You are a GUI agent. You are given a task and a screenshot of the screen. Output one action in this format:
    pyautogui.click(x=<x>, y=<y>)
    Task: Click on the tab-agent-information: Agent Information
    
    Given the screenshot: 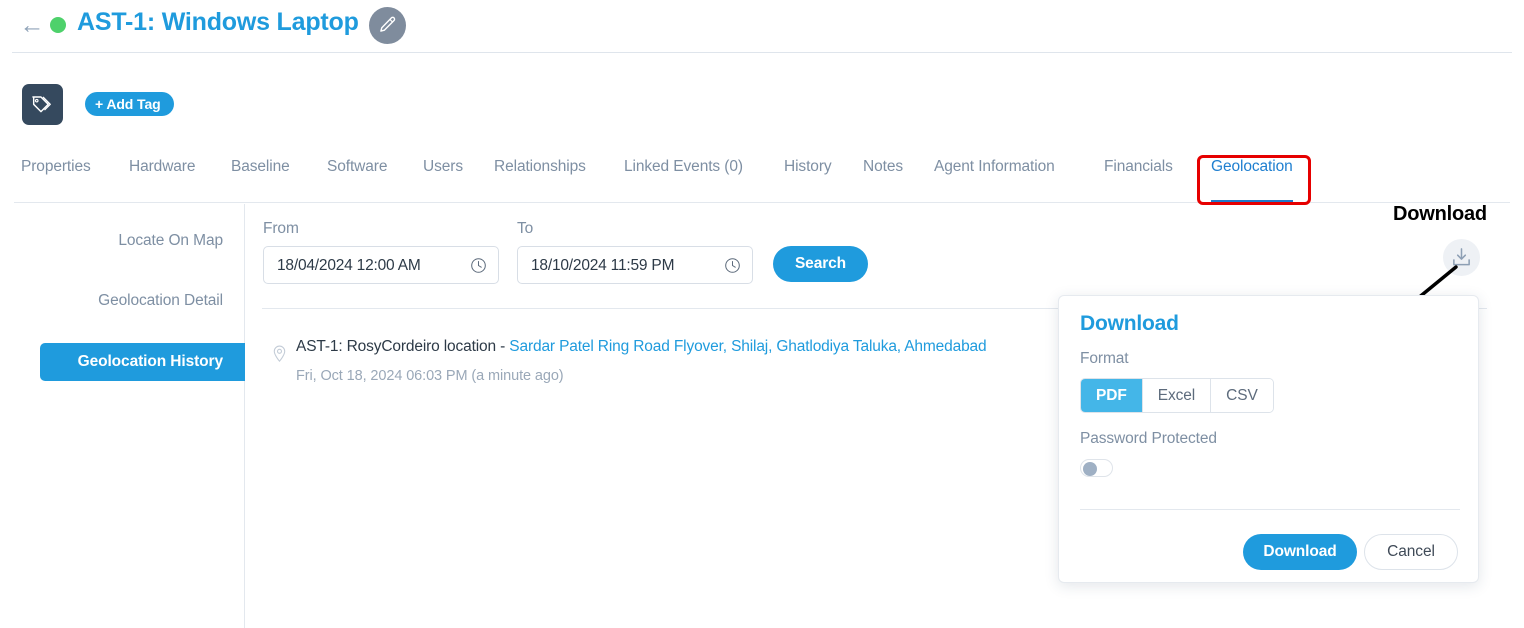 What is the action you would take?
    pyautogui.click(x=994, y=176)
    